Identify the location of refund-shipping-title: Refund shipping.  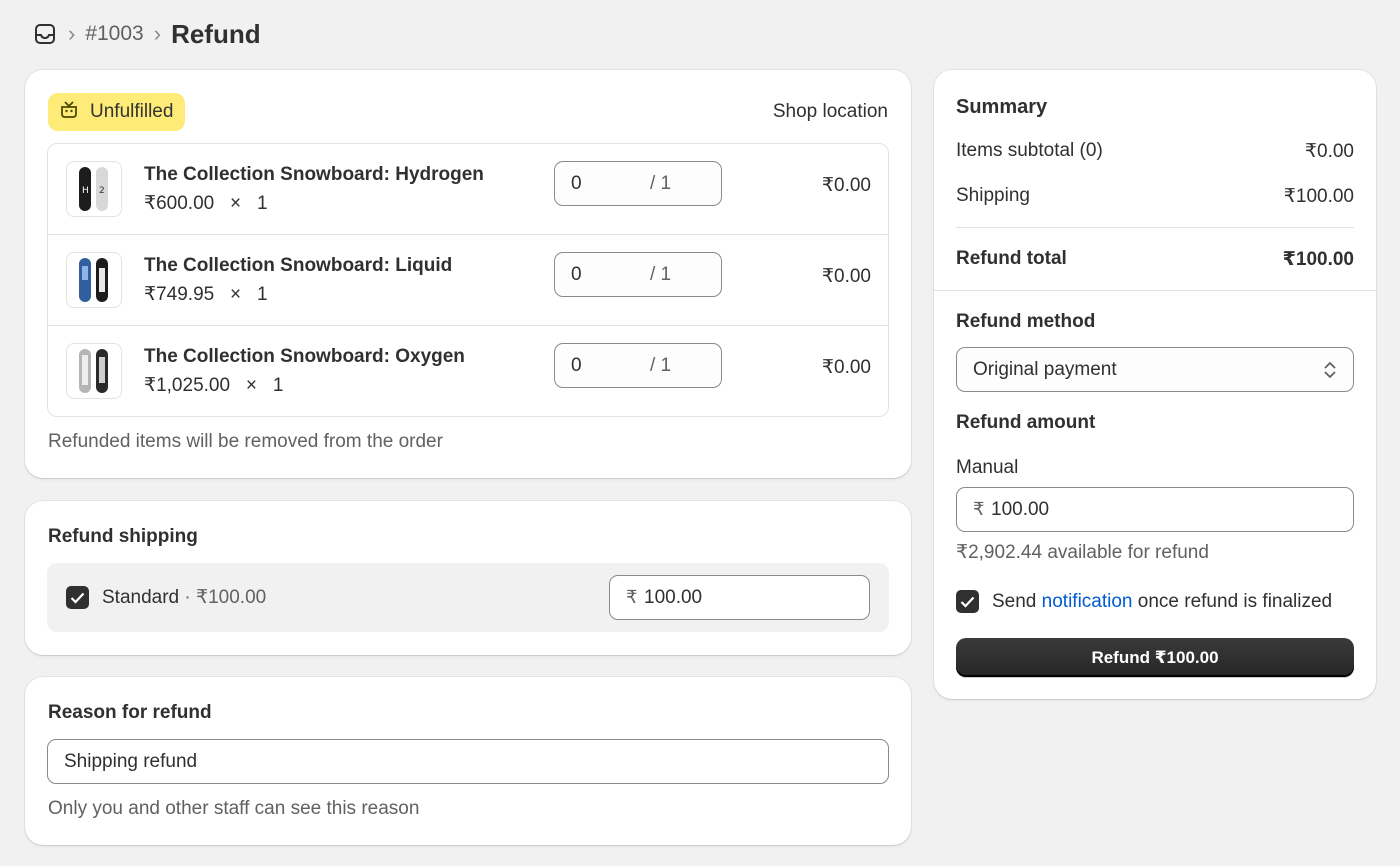
(123, 536).